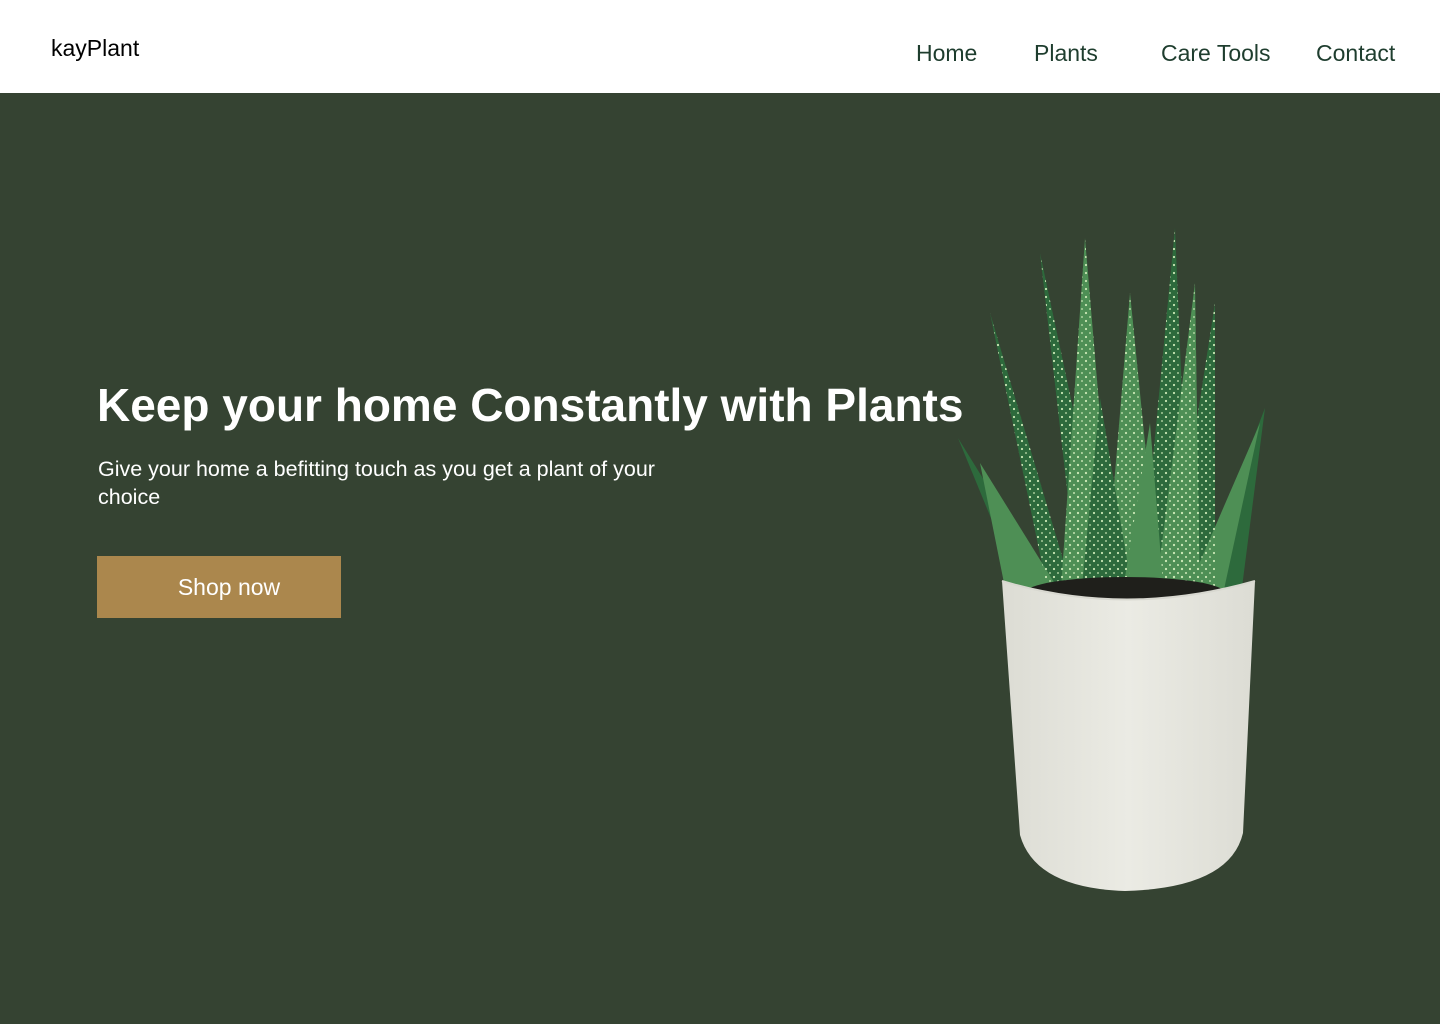 This screenshot has height=1024, width=1440. I want to click on nav-link-care-tools: Care Tools, so click(1216, 53).